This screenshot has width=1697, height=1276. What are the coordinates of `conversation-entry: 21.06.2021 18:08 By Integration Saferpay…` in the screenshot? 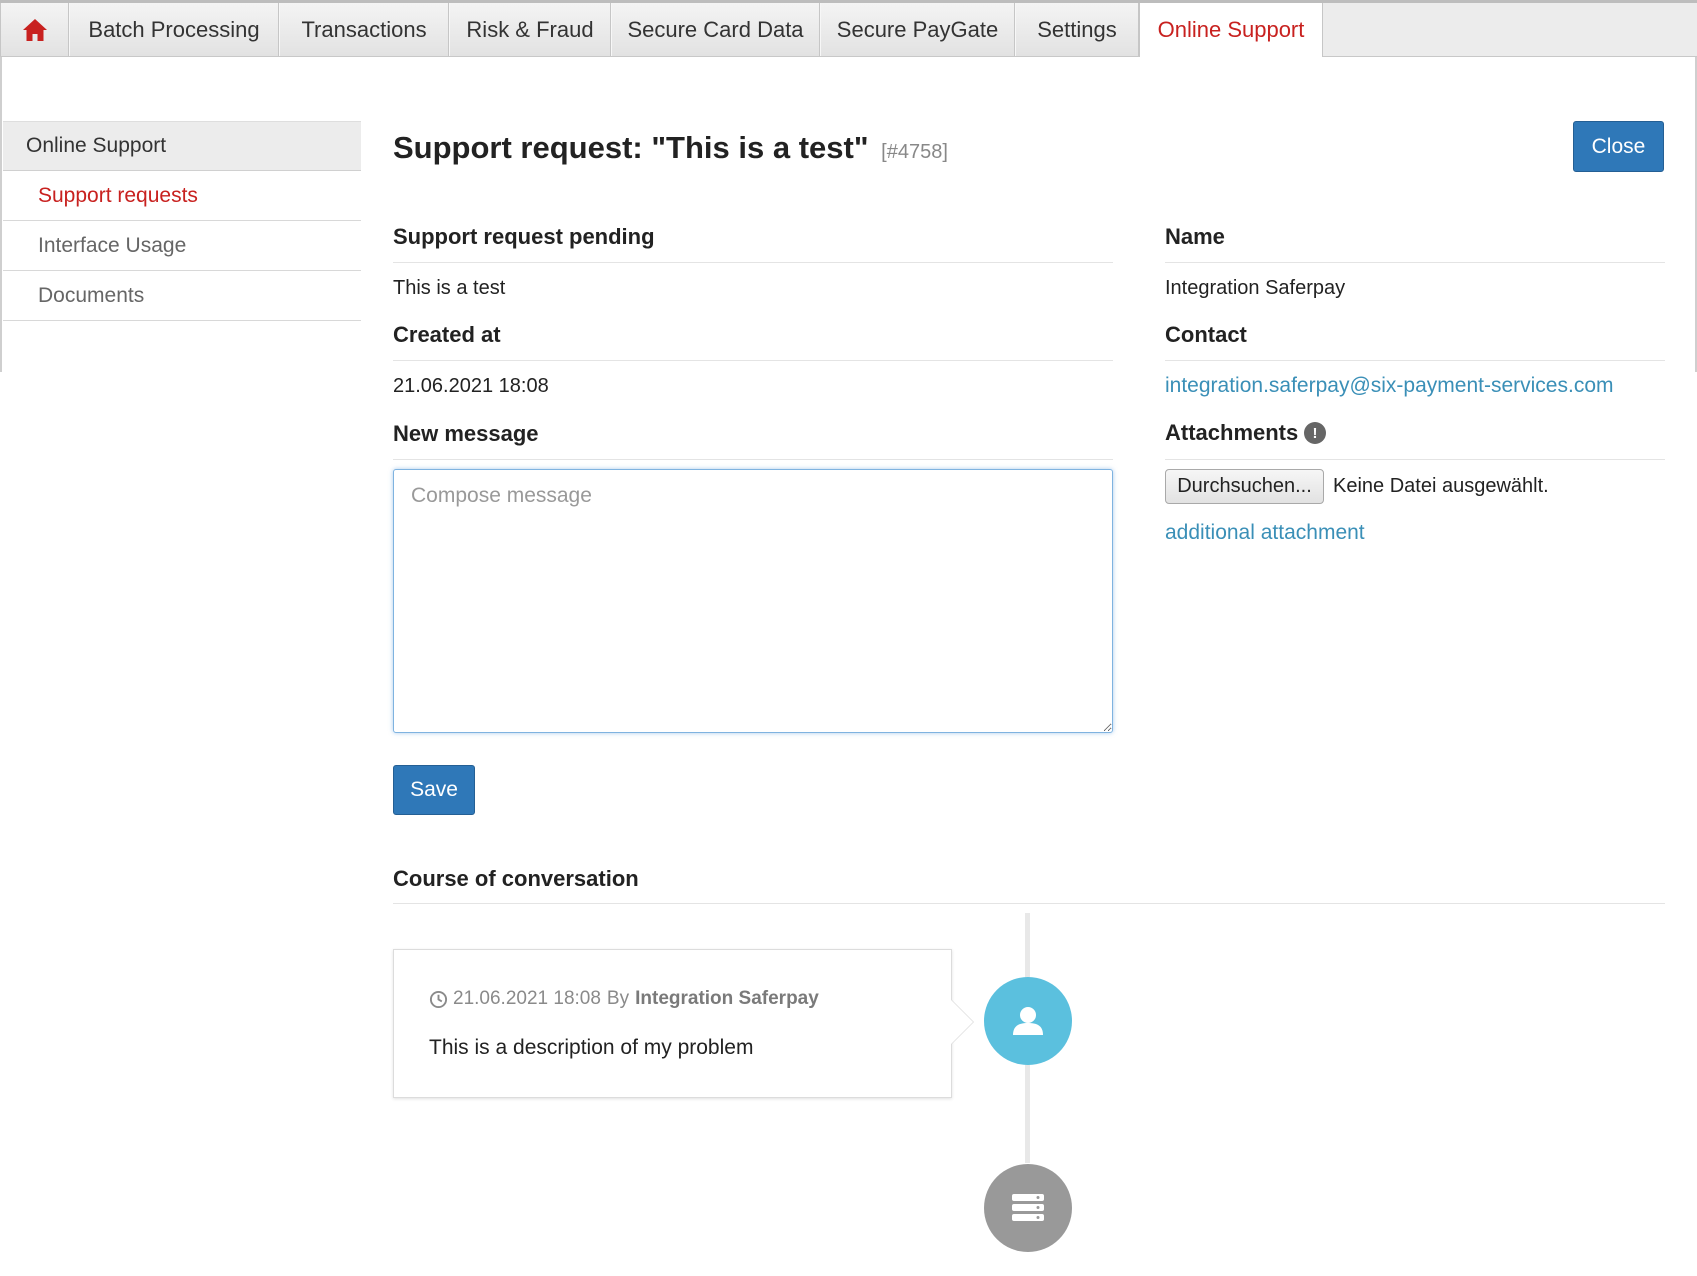 It's located at (672, 1023).